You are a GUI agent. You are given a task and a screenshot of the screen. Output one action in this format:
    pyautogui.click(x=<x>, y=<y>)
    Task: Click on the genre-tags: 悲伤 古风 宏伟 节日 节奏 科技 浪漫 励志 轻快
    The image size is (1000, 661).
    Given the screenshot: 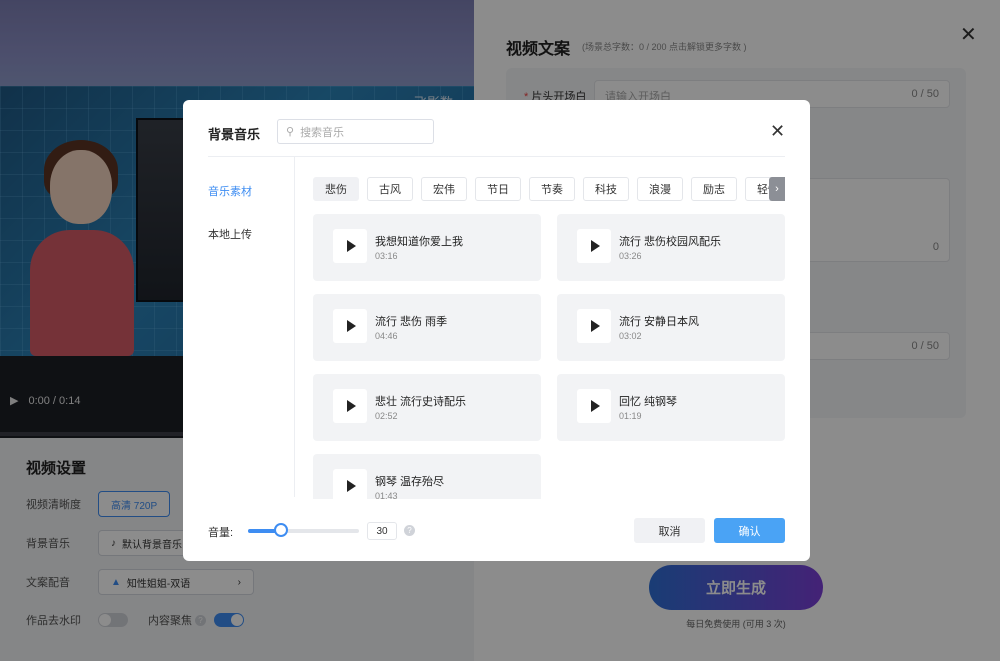 What is the action you would take?
    pyautogui.click(x=549, y=189)
    